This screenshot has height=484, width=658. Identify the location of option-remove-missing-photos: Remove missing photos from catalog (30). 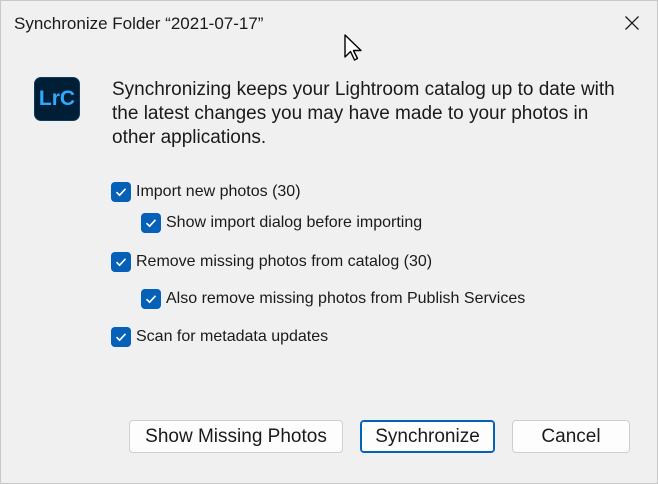
(271, 262).